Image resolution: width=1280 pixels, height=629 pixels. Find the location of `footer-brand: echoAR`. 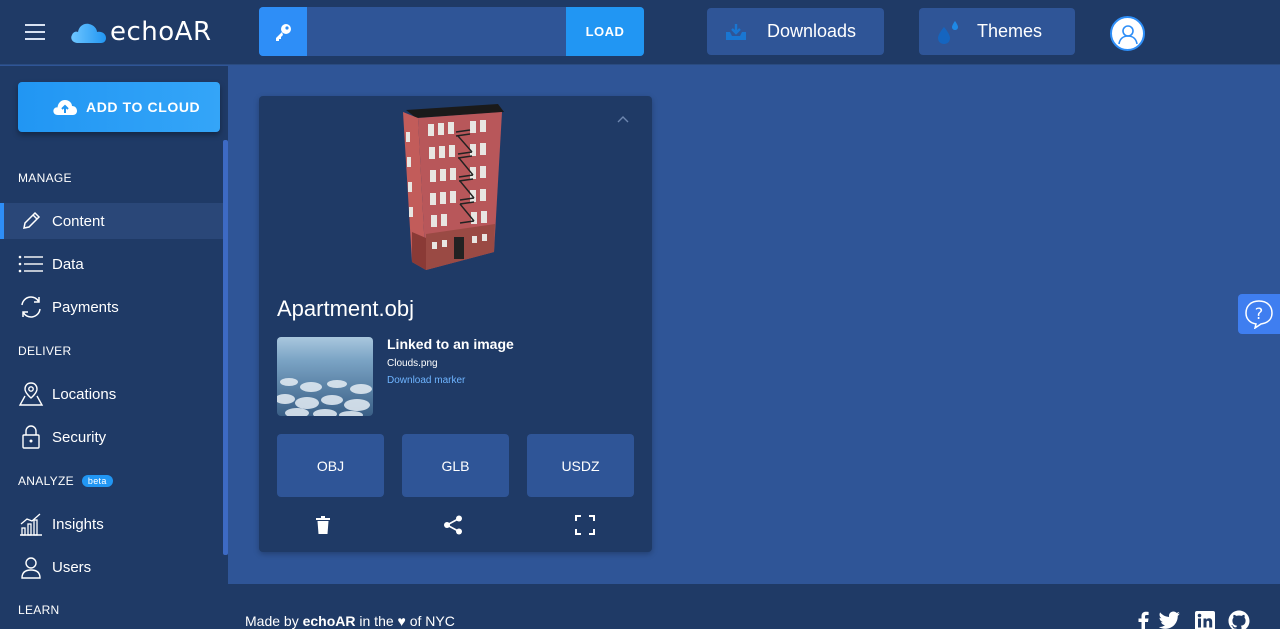

footer-brand: echoAR is located at coordinates (329, 621).